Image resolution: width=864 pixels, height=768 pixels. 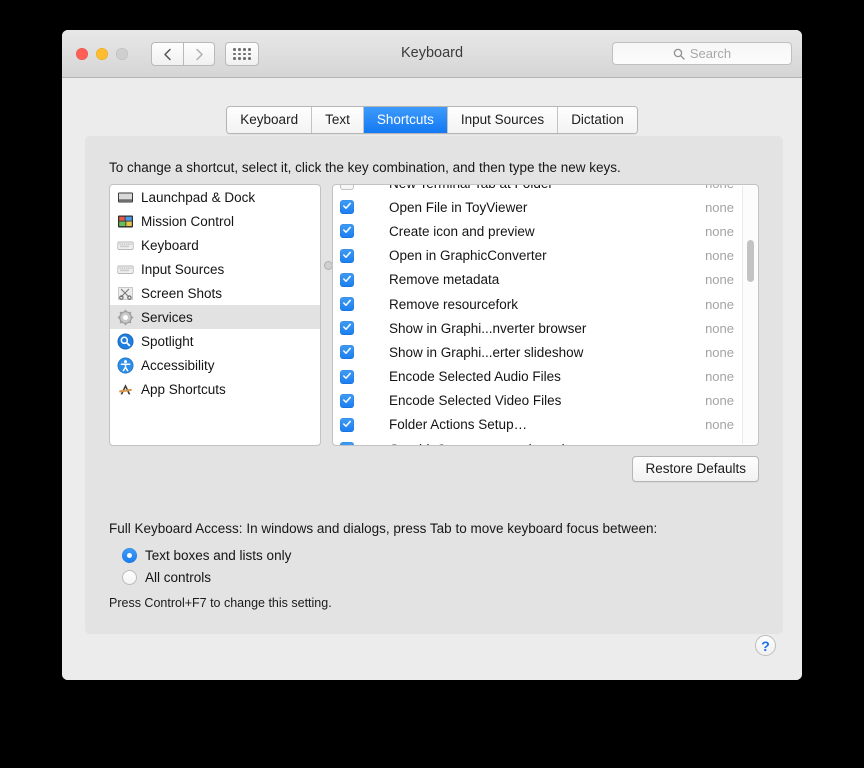 I want to click on shortcut-name: Create icon and preview, so click(x=462, y=231).